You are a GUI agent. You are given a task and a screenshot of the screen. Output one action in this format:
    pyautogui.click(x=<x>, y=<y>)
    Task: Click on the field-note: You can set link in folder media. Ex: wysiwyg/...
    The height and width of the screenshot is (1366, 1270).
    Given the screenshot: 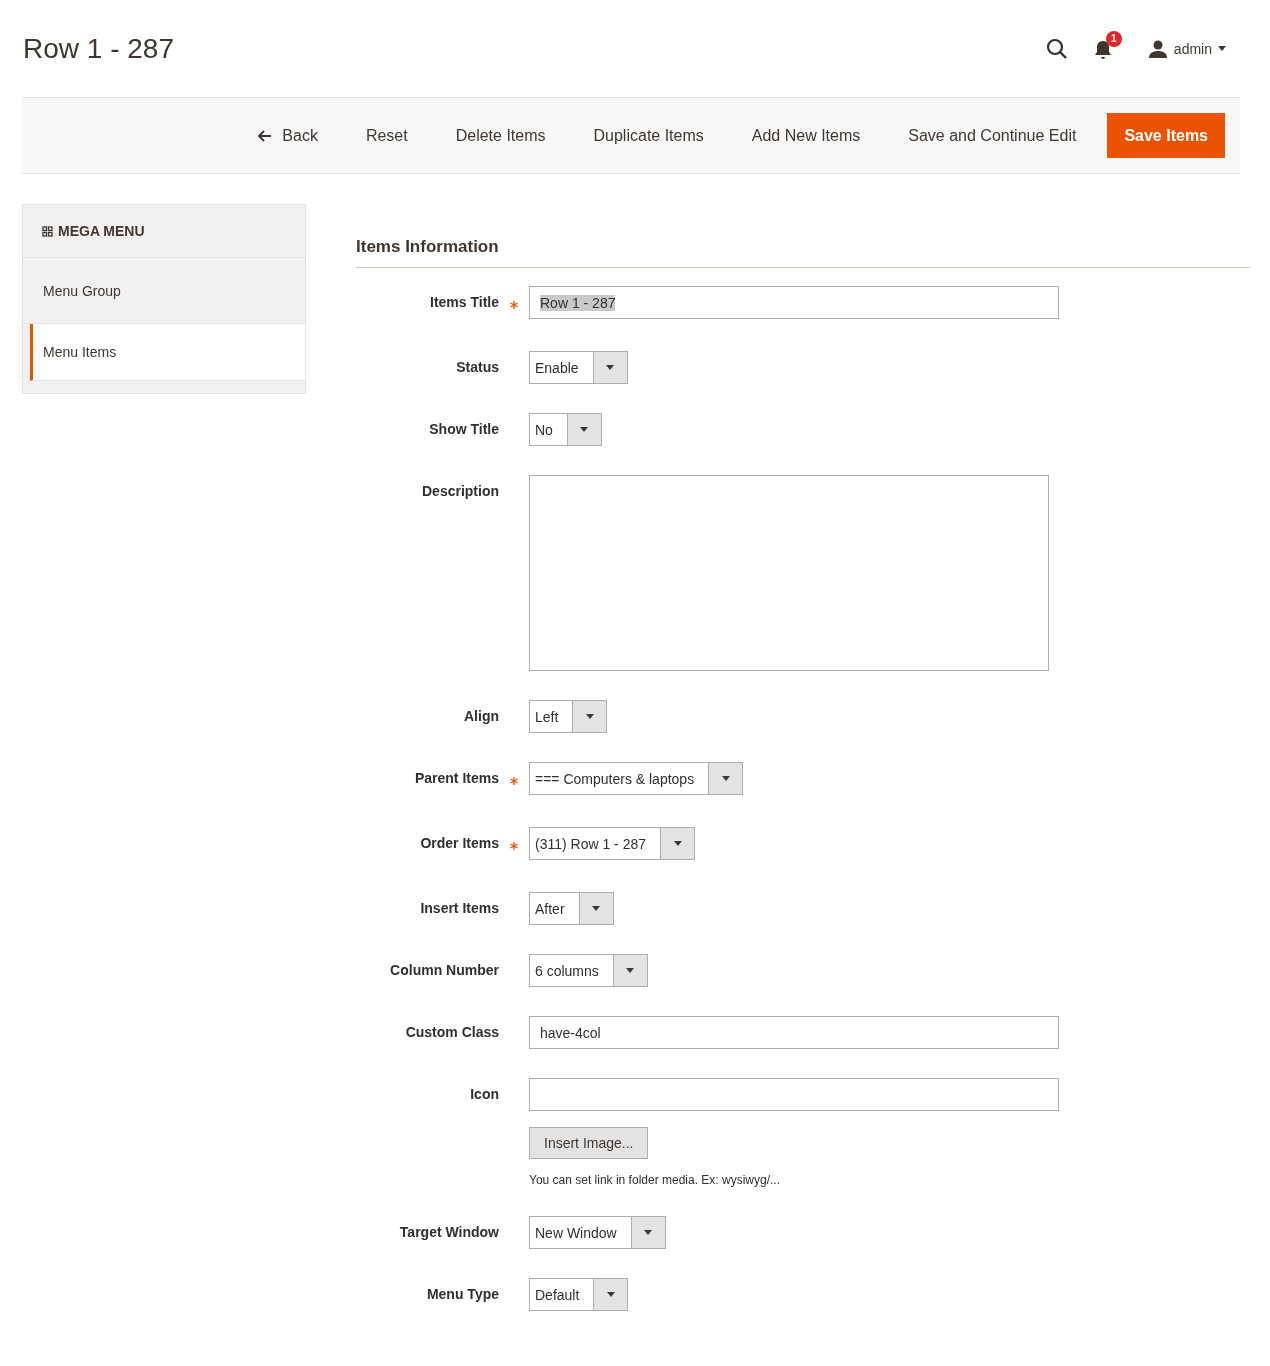 What is the action you would take?
    pyautogui.click(x=655, y=1180)
    